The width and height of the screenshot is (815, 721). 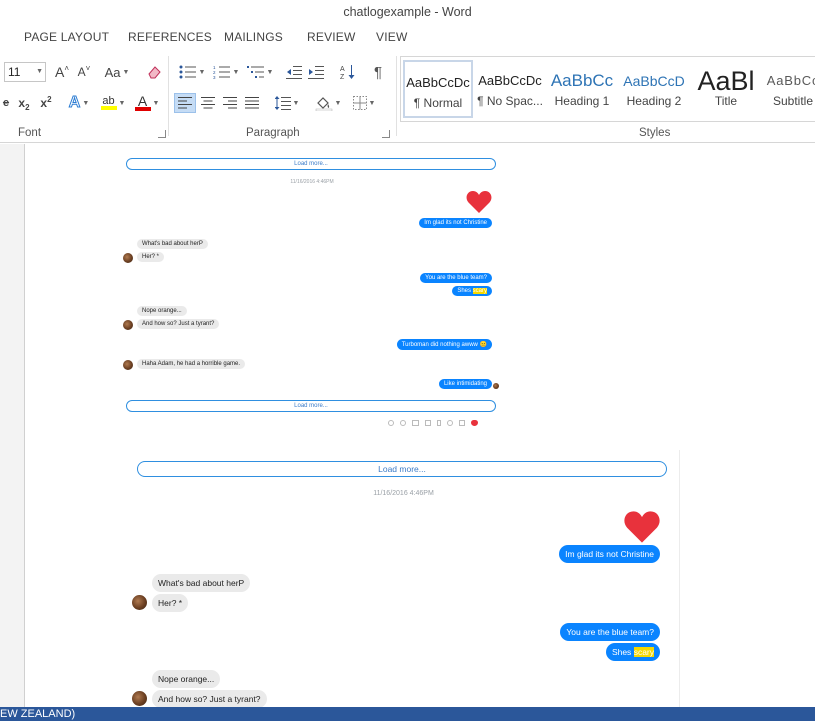 I want to click on bullets-icon, so click(x=187, y=72).